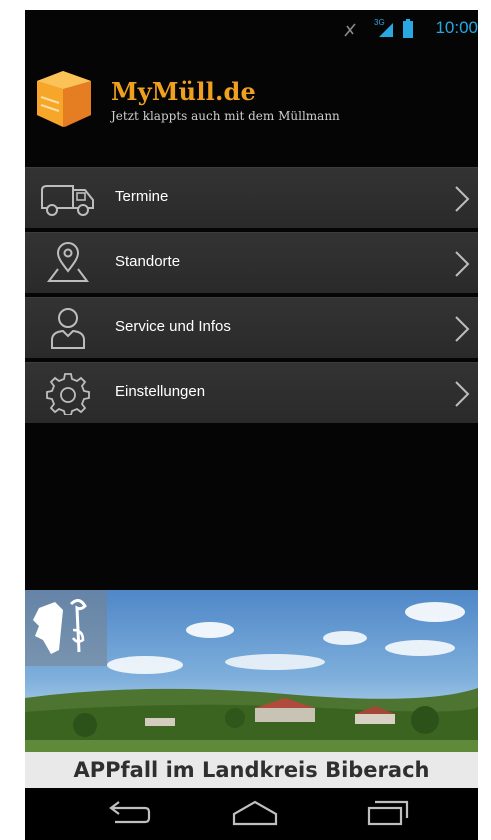 This screenshot has height=840, width=491. I want to click on navigation-bar, so click(251, 814).